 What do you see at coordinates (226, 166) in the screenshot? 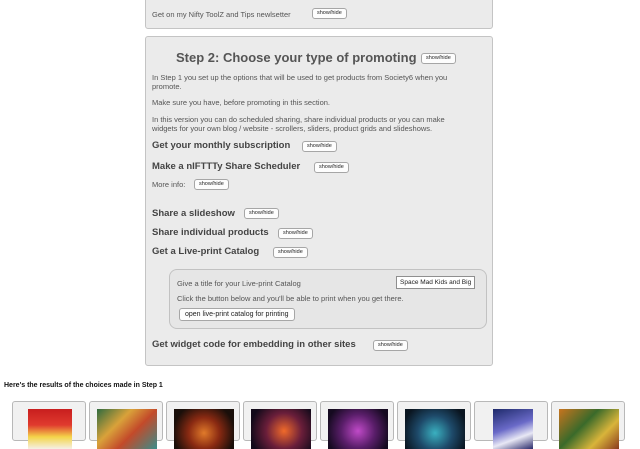
I see `scheduler-heading: Make a nIFTTTy Share Scheduler` at bounding box center [226, 166].